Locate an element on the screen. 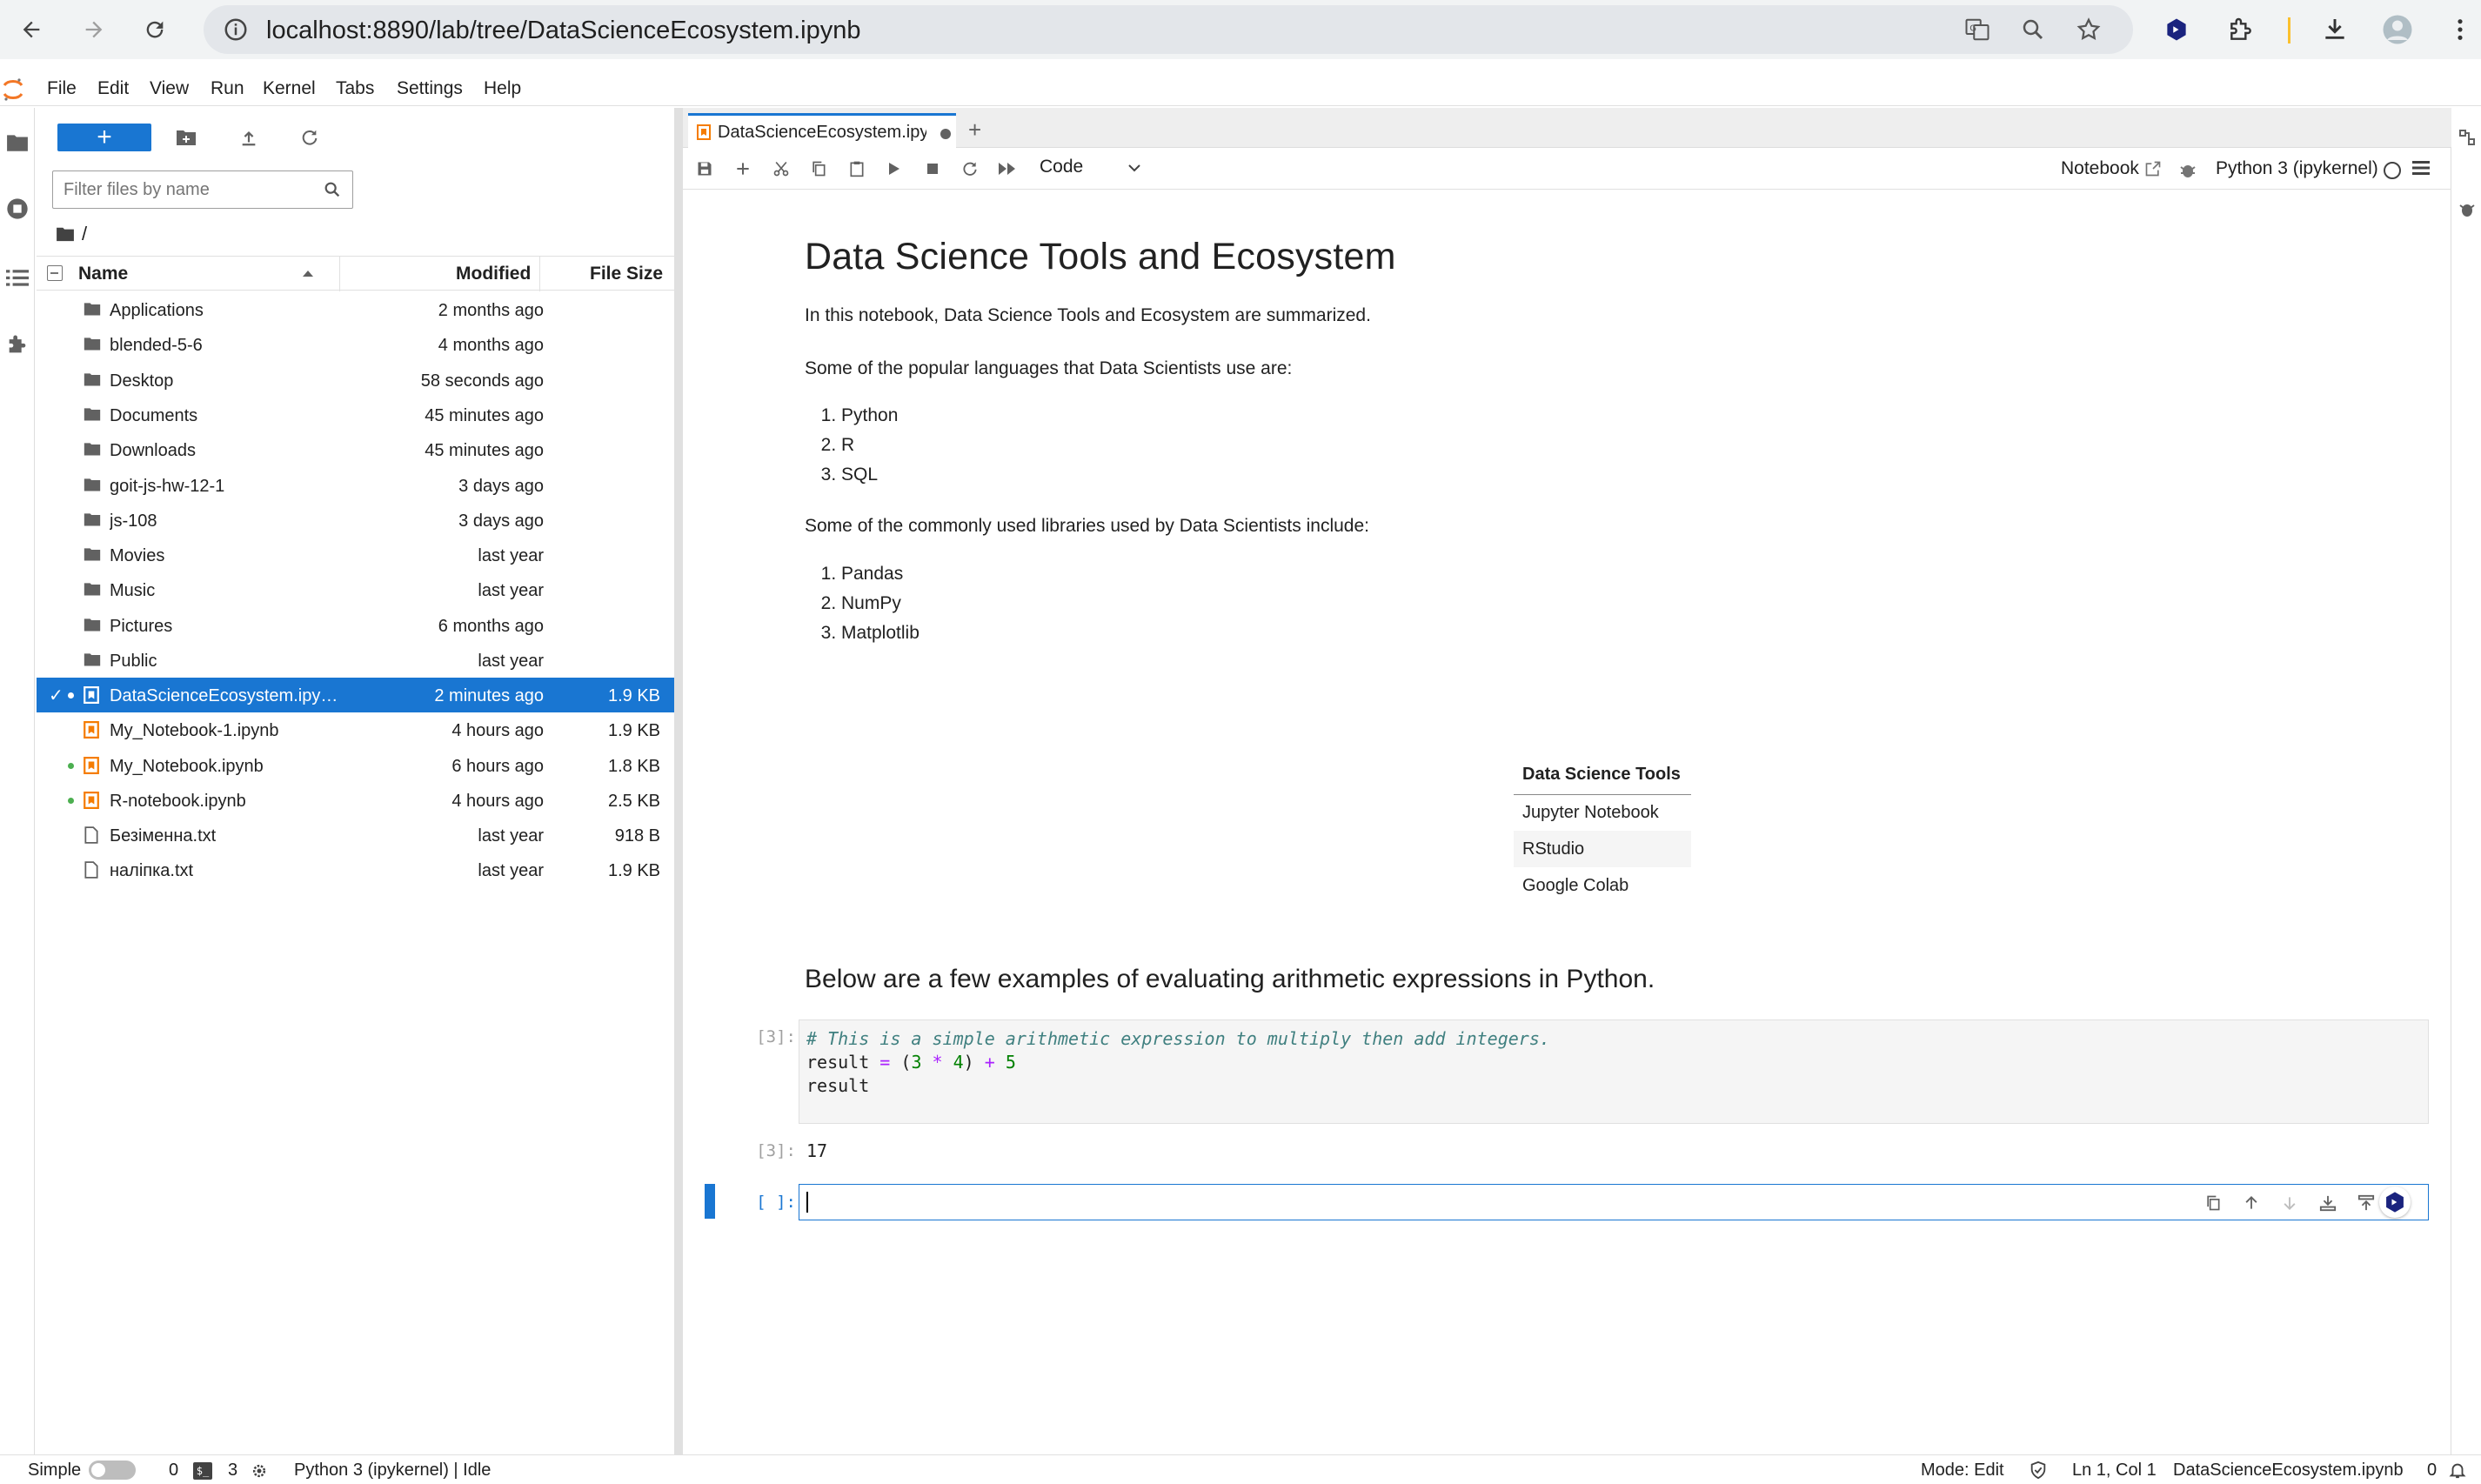  new-launcher-button: + is located at coordinates (104, 137).